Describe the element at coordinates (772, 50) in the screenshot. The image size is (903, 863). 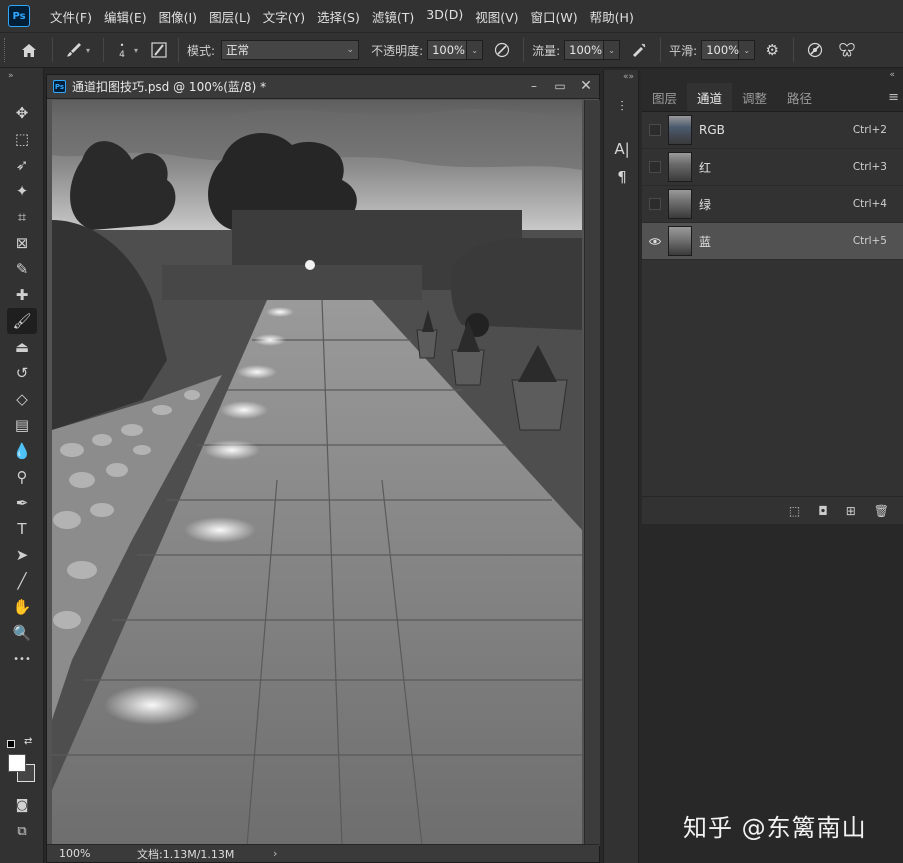
I see `gear-icon: ⚙` at that location.